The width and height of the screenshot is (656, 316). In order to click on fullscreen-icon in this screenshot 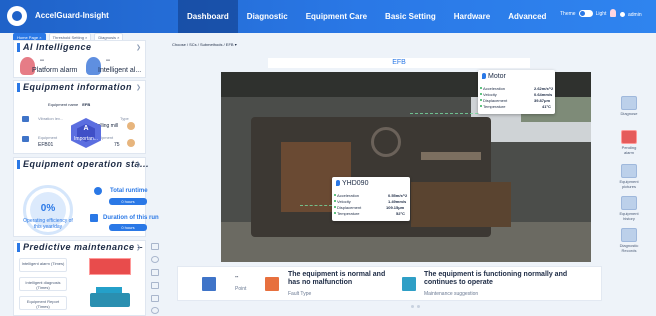, I will do `click(155, 246)`.